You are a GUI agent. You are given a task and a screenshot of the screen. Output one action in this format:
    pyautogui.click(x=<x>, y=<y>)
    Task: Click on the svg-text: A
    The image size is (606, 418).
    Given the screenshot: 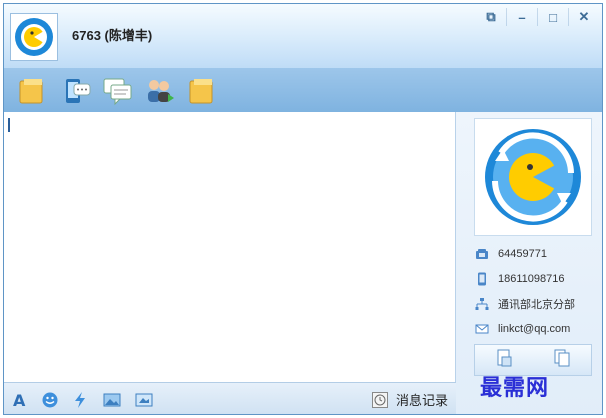 What is the action you would take?
    pyautogui.click(x=19, y=400)
    